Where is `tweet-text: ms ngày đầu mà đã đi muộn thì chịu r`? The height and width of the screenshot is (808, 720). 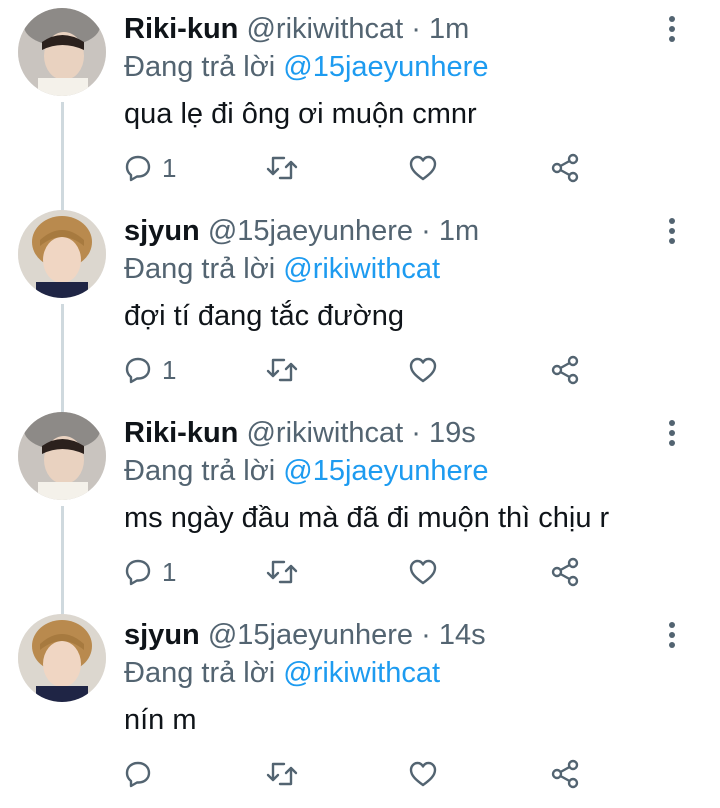
tweet-text: ms ngày đầu mà đã đi muộn thì chịu r is located at coordinates (367, 518).